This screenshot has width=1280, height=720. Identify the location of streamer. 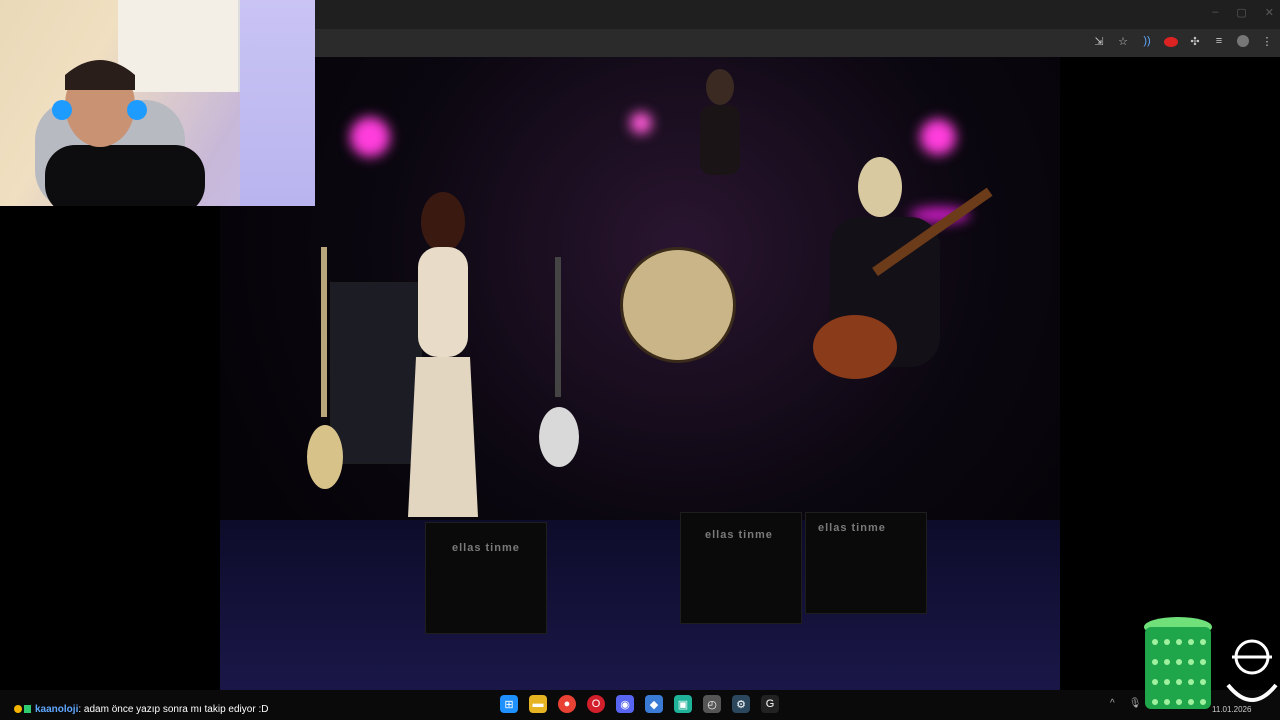
(120, 133).